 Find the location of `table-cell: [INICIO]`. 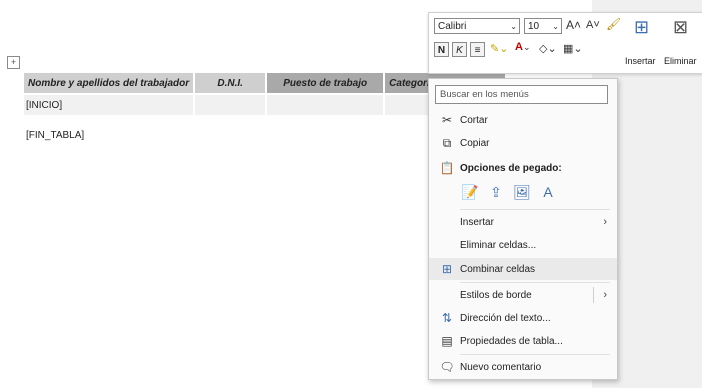

table-cell: [INICIO] is located at coordinates (110, 104).